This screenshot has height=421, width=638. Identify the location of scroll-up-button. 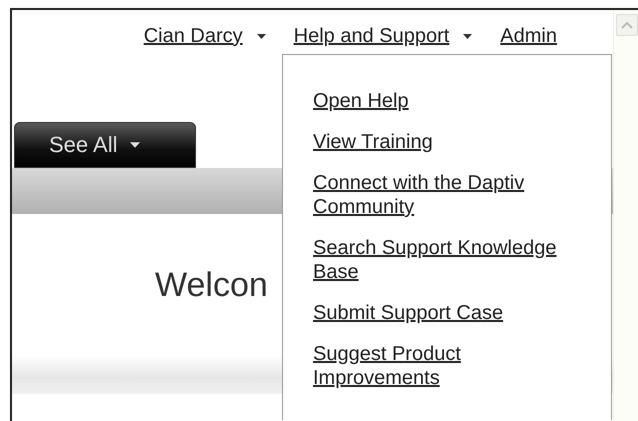
(627, 25).